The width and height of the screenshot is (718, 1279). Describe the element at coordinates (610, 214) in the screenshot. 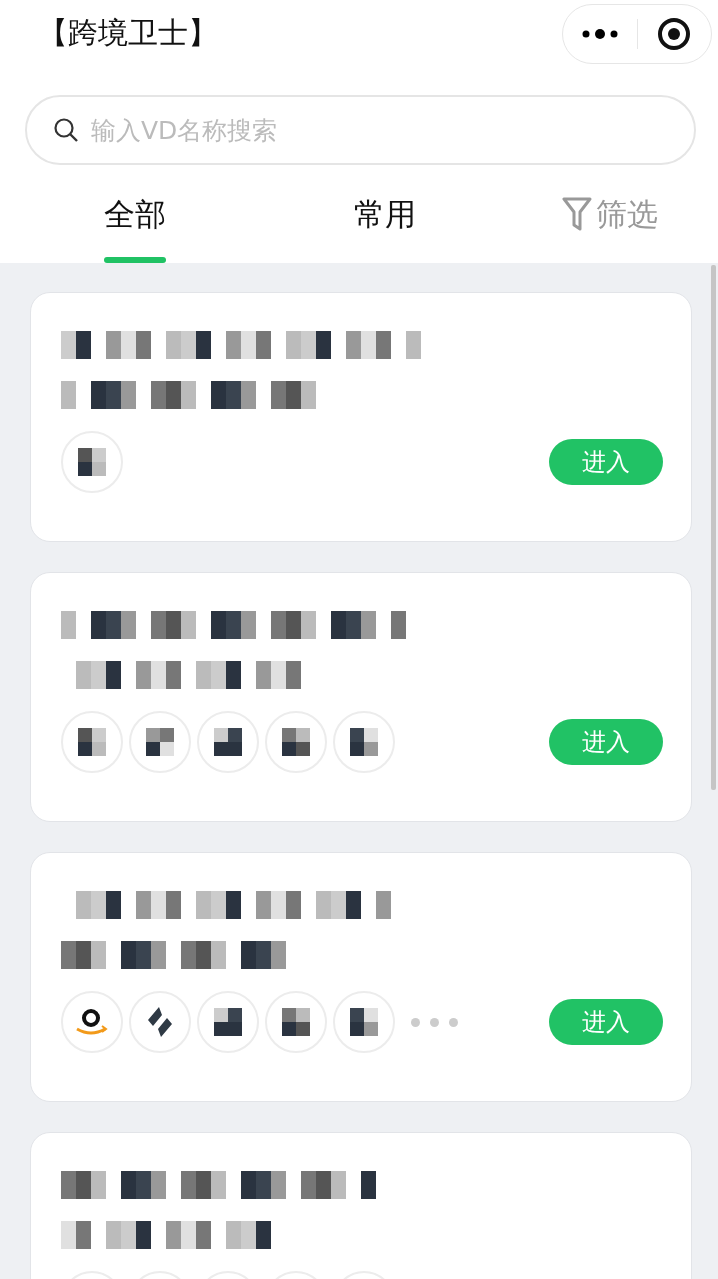

I see `filter-button: 筛选` at that location.